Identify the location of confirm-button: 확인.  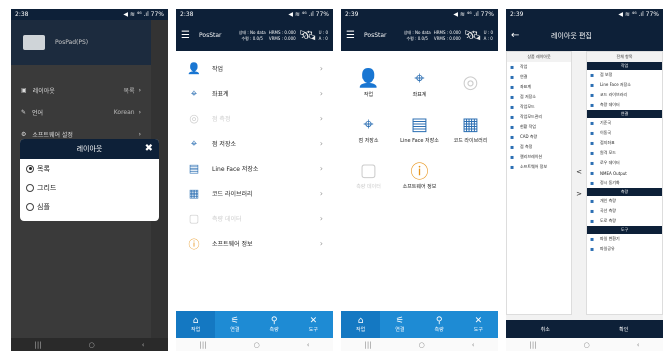
(624, 329).